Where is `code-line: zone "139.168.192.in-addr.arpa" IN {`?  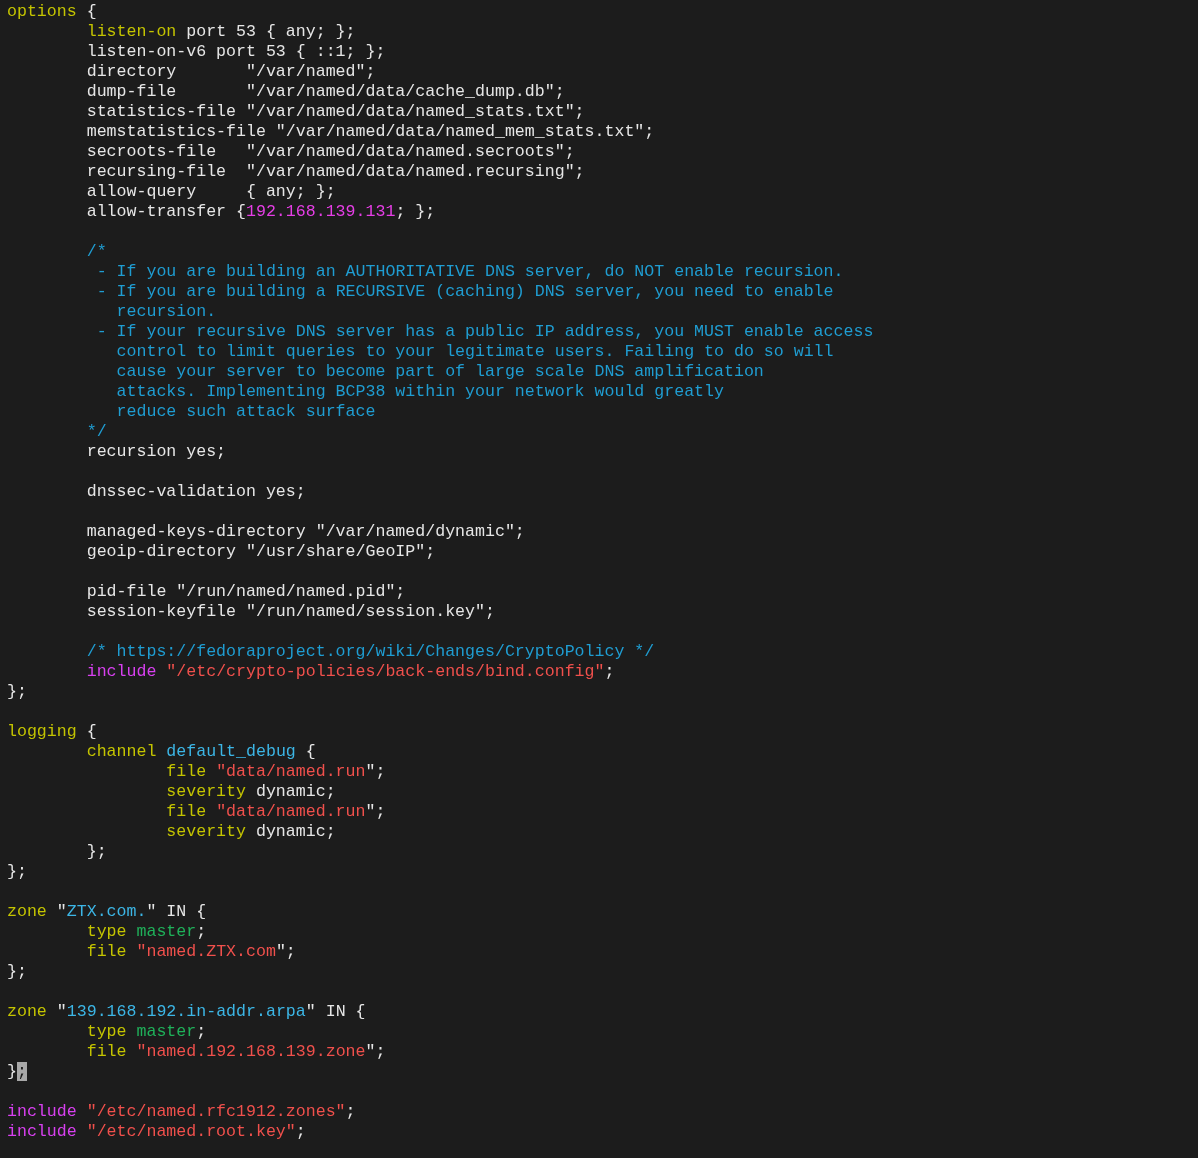 code-line: zone "139.168.192.in-addr.arpa" IN { is located at coordinates (186, 1012).